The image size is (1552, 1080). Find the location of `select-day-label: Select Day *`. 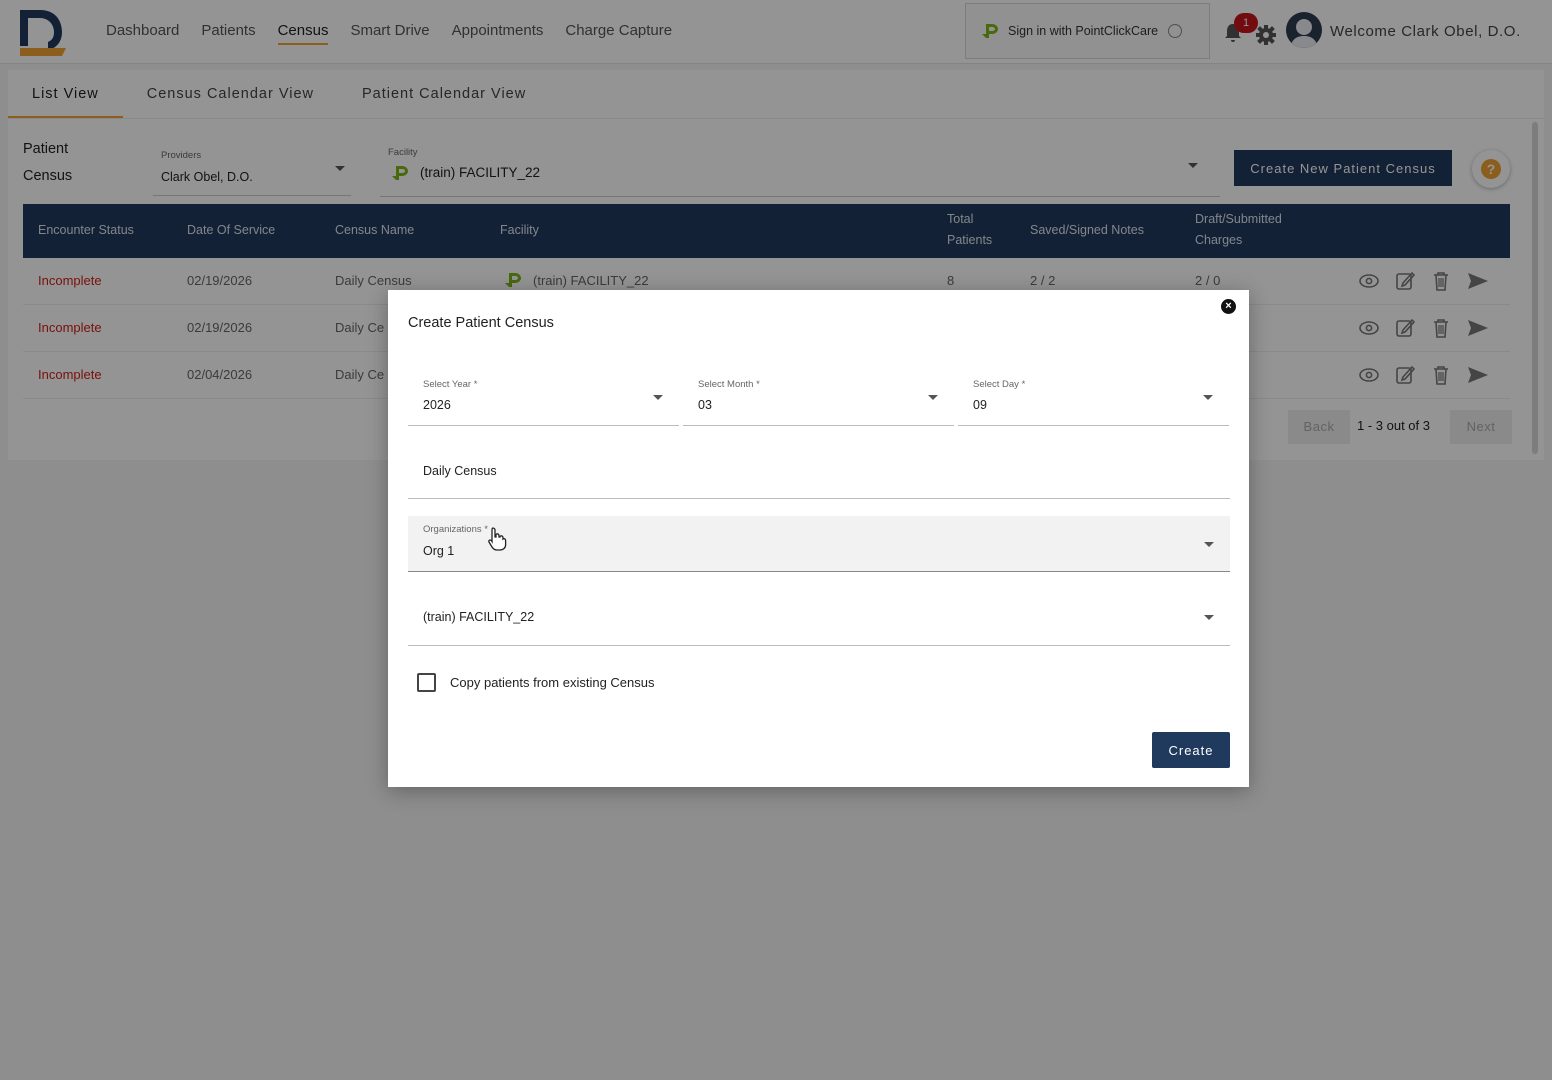

select-day-label: Select Day * is located at coordinates (999, 384).